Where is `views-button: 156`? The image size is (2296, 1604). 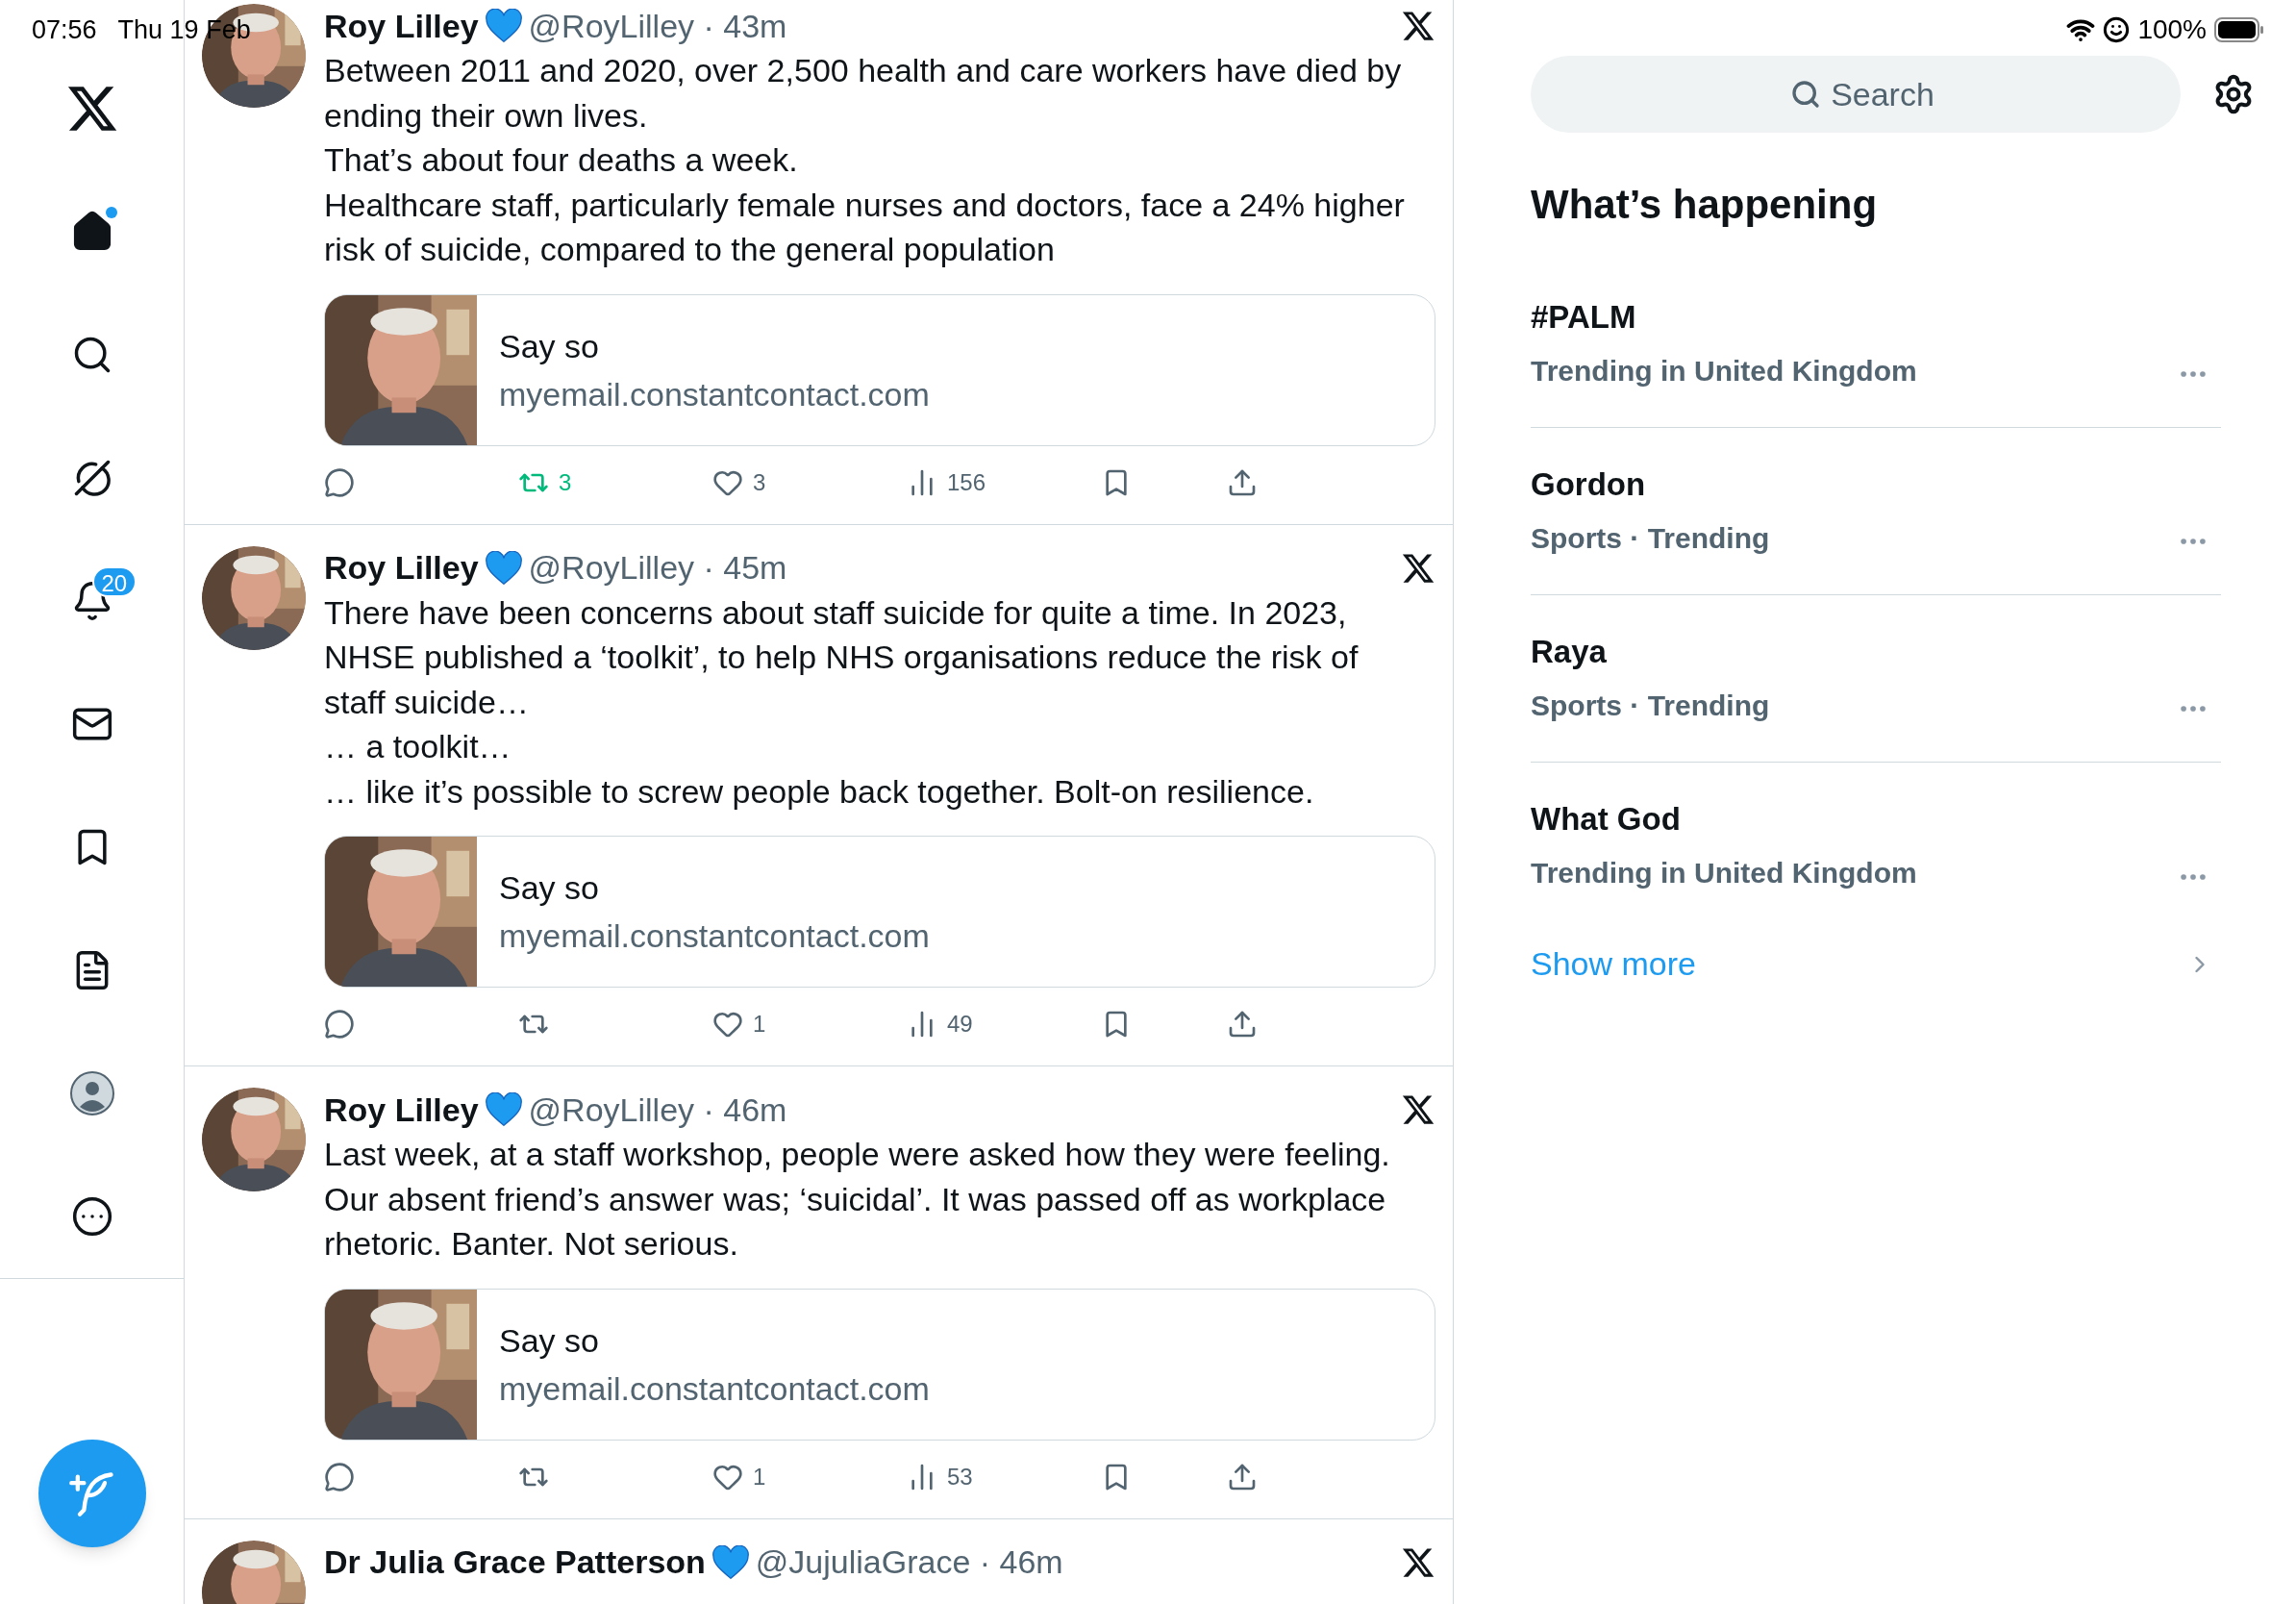 views-button: 156 is located at coordinates (946, 482).